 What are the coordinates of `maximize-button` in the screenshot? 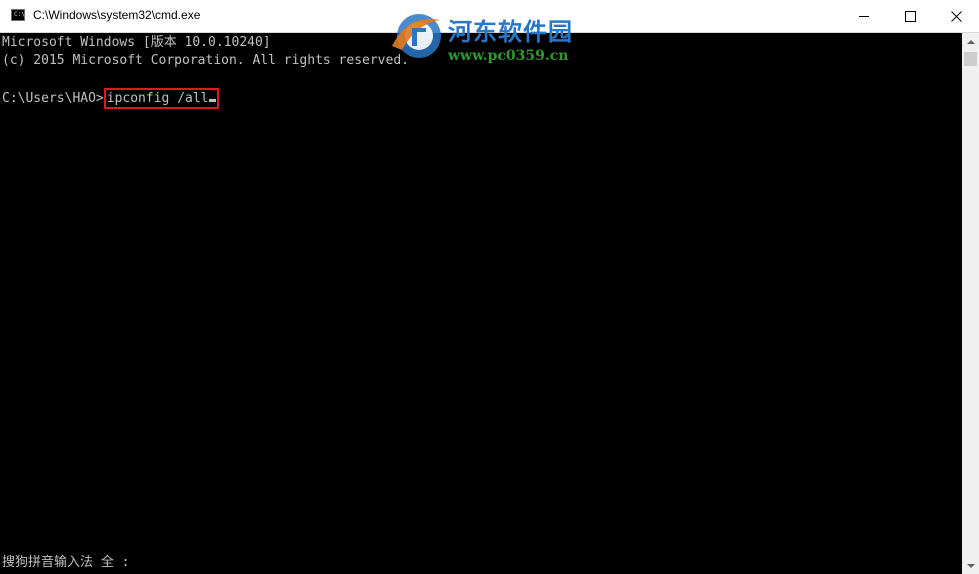 It's located at (910, 16).